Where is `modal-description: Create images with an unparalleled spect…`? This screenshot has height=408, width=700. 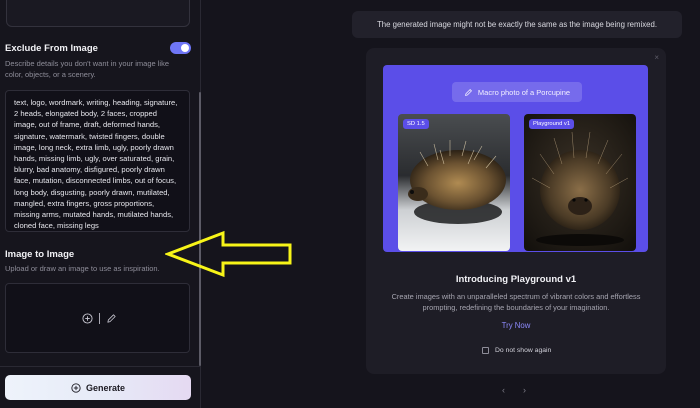
modal-description: Create images with an unparalleled spect… is located at coordinates (516, 302).